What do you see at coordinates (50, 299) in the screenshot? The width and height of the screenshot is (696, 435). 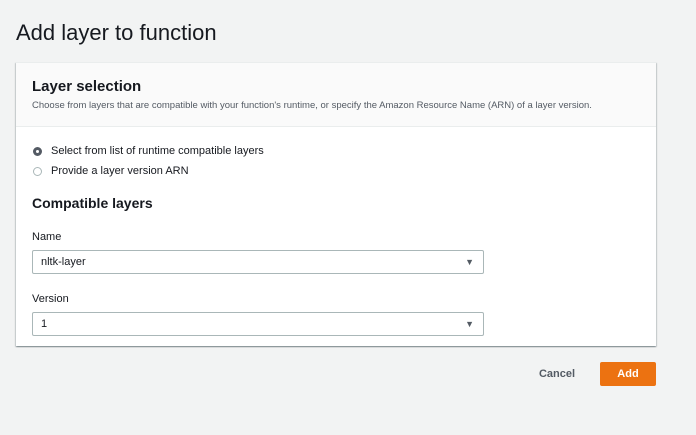 I see `version-label: Version` at bounding box center [50, 299].